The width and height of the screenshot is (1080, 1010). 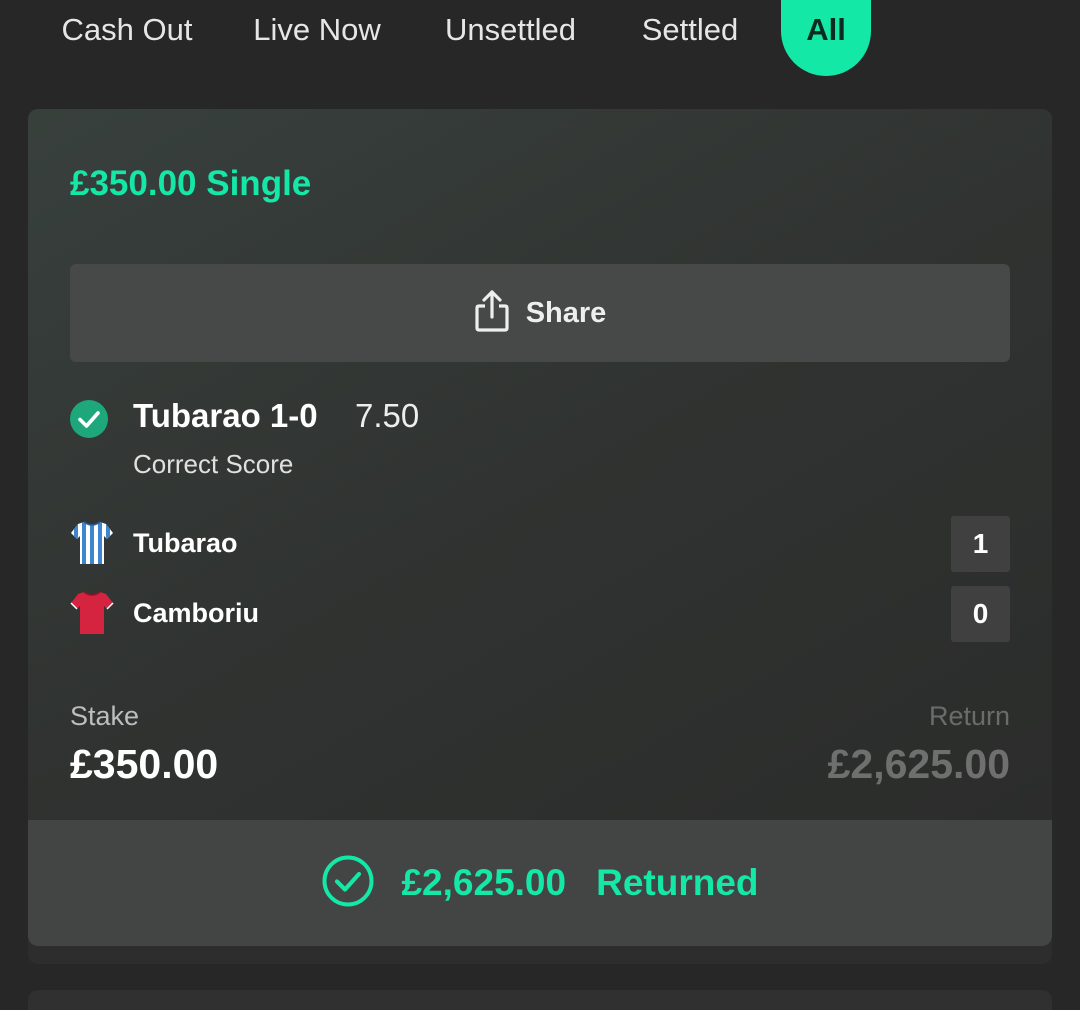 What do you see at coordinates (918, 764) in the screenshot?
I see `return-value: £2,625.00` at bounding box center [918, 764].